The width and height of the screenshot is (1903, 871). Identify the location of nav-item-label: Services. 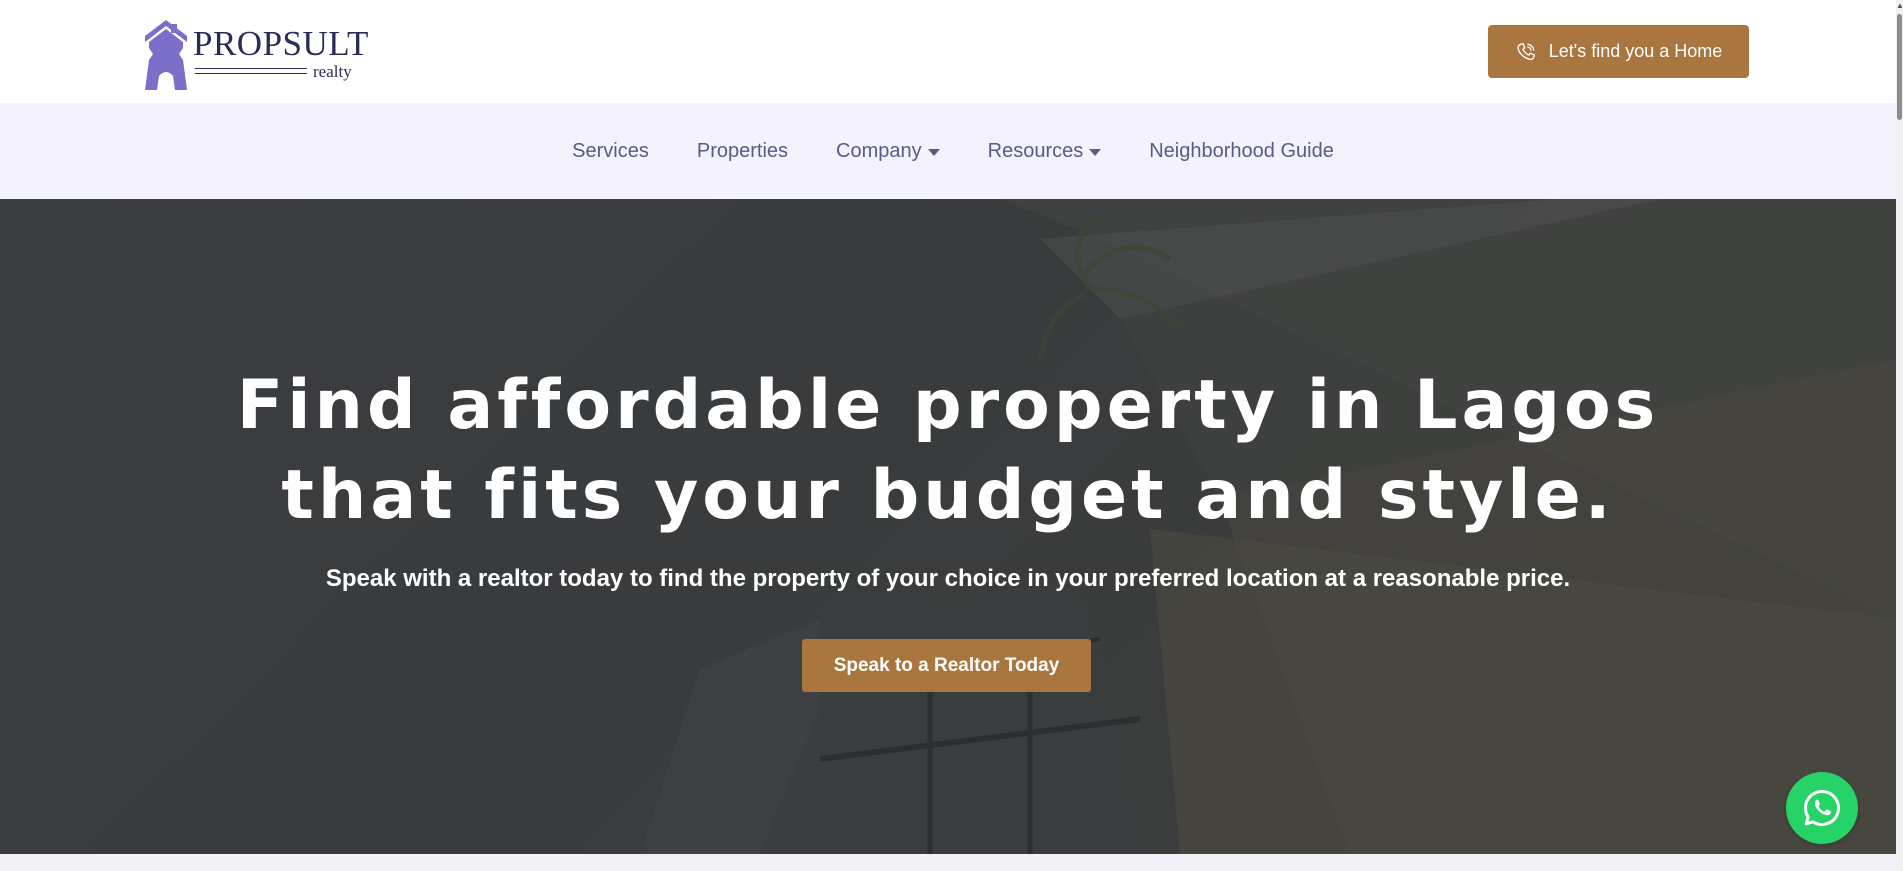
(610, 150).